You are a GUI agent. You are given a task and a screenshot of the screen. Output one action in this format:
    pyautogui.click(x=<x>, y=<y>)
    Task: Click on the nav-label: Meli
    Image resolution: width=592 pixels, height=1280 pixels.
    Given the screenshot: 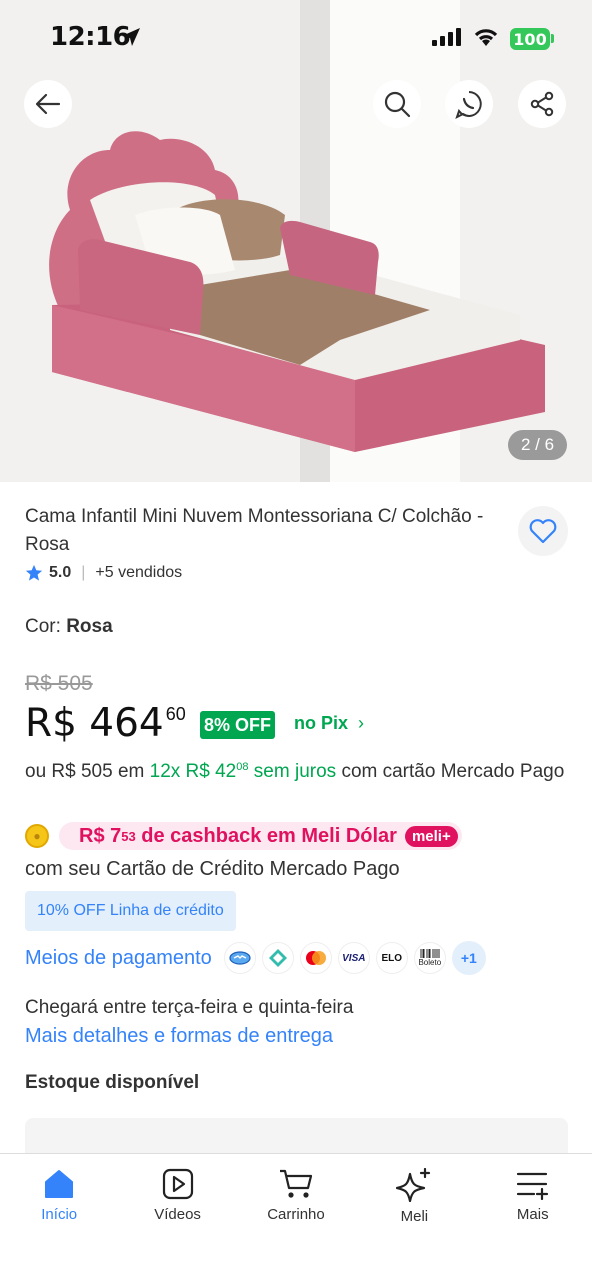 What is the action you would take?
    pyautogui.click(x=414, y=1216)
    